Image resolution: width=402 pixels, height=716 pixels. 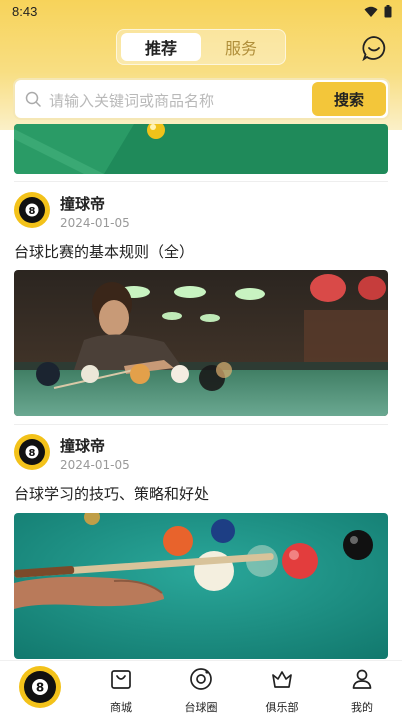 I want to click on bottom-nav: 8 商城 台球圈 俱乐部 我的, so click(x=201, y=688).